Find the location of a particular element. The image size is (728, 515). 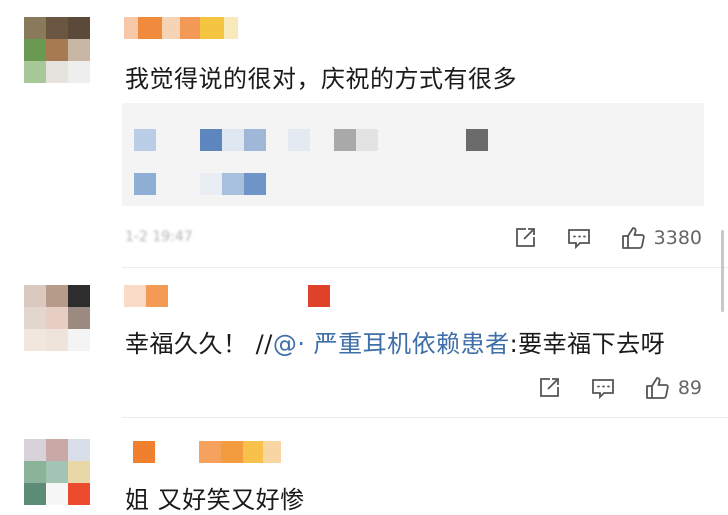

like-count: 89 is located at coordinates (689, 388).